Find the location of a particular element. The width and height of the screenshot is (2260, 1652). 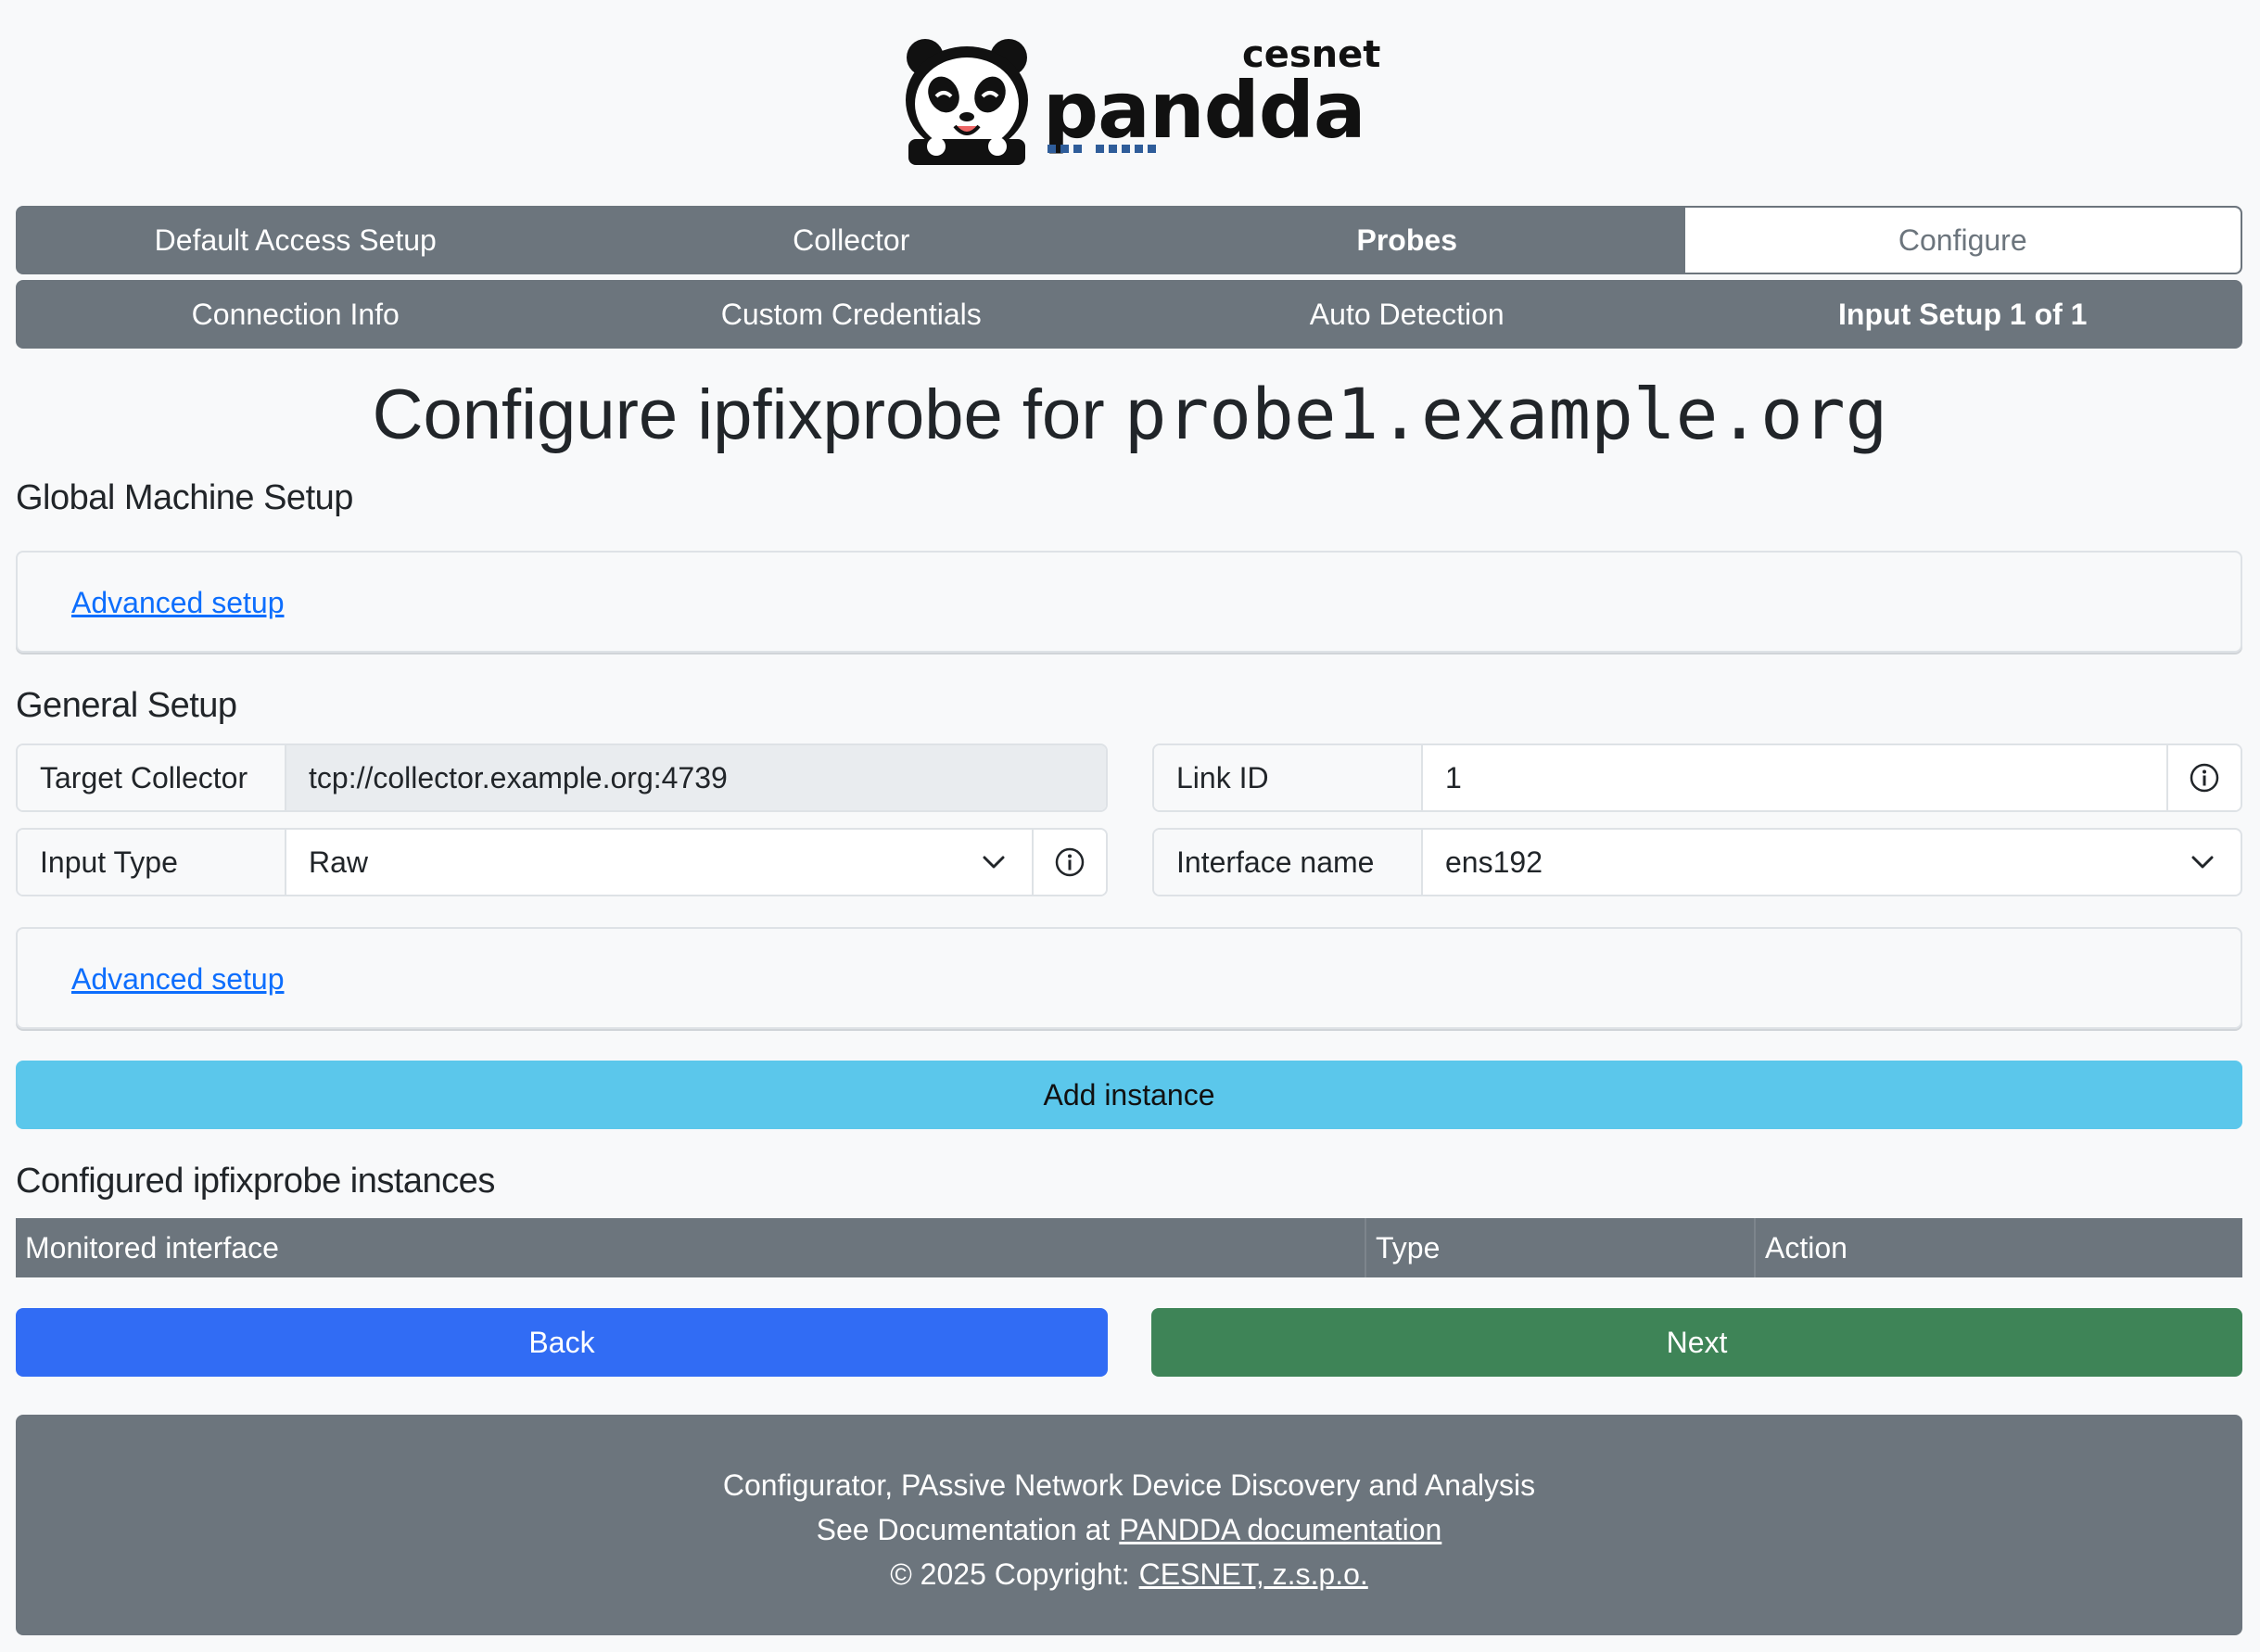

target-collector-label: Target Collector is located at coordinates (152, 777).